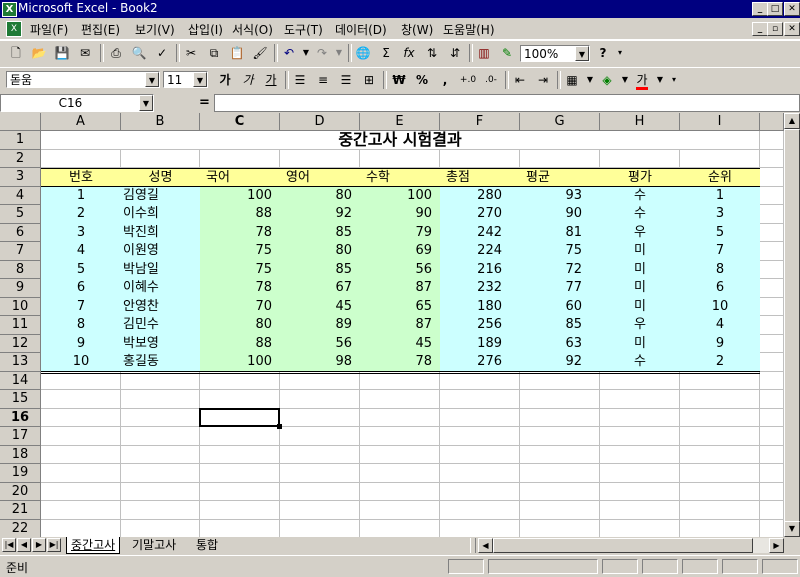  What do you see at coordinates (480, 306) in the screenshot?
I see `data-cell: 180` at bounding box center [480, 306].